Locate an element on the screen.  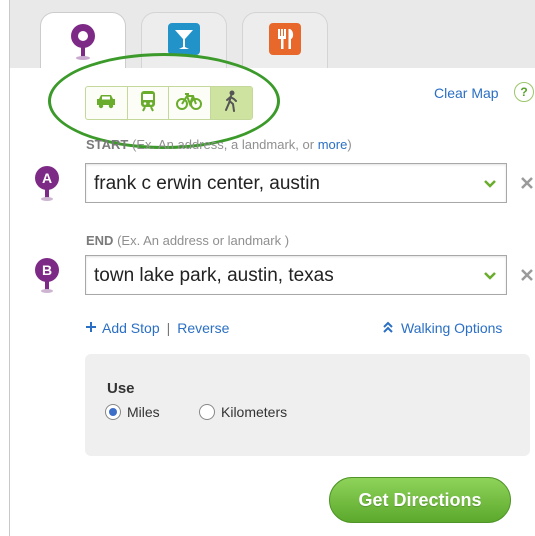
kilometers-radio is located at coordinates (207, 412).